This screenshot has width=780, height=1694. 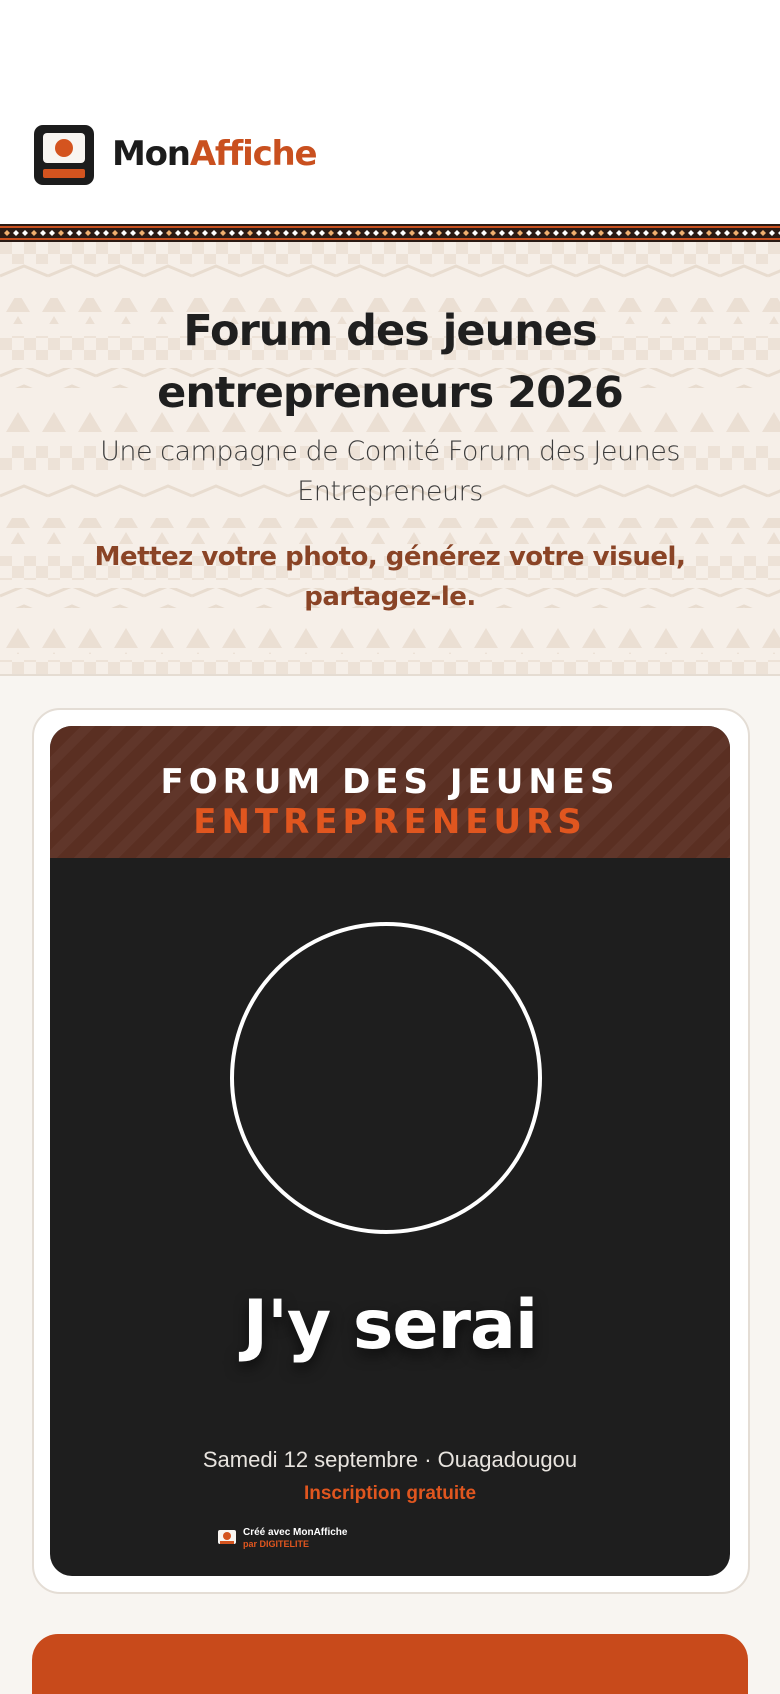 I want to click on brand-name: MonAffiche, so click(x=215, y=154).